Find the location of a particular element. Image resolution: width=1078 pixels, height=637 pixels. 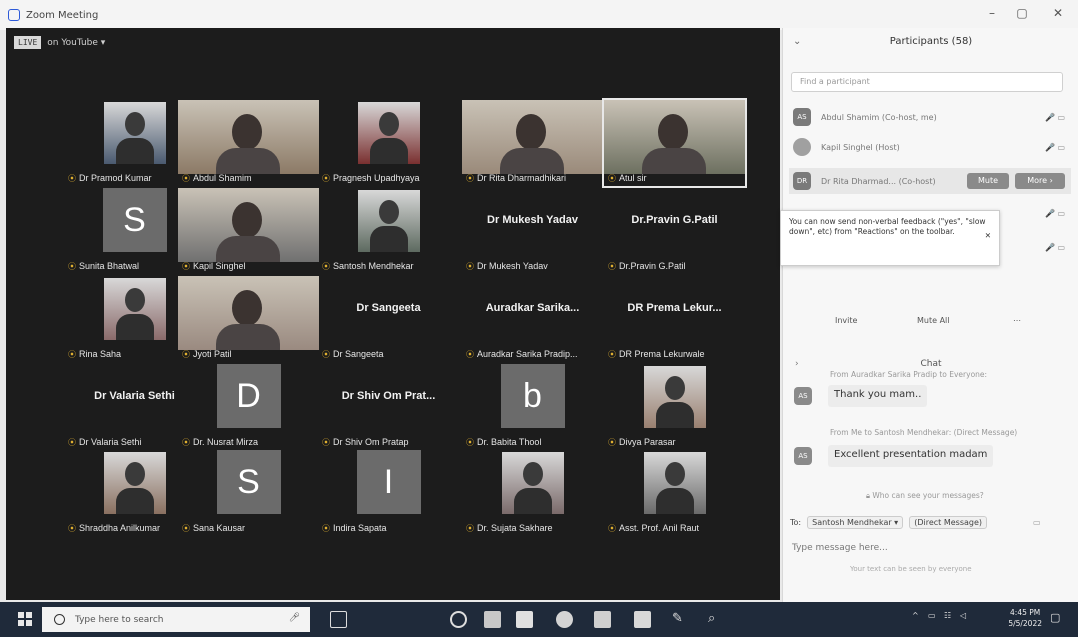

participant-row: AS Abdul Shamim (Co-host, me) 🎤 ▭ is located at coordinates (930, 117).